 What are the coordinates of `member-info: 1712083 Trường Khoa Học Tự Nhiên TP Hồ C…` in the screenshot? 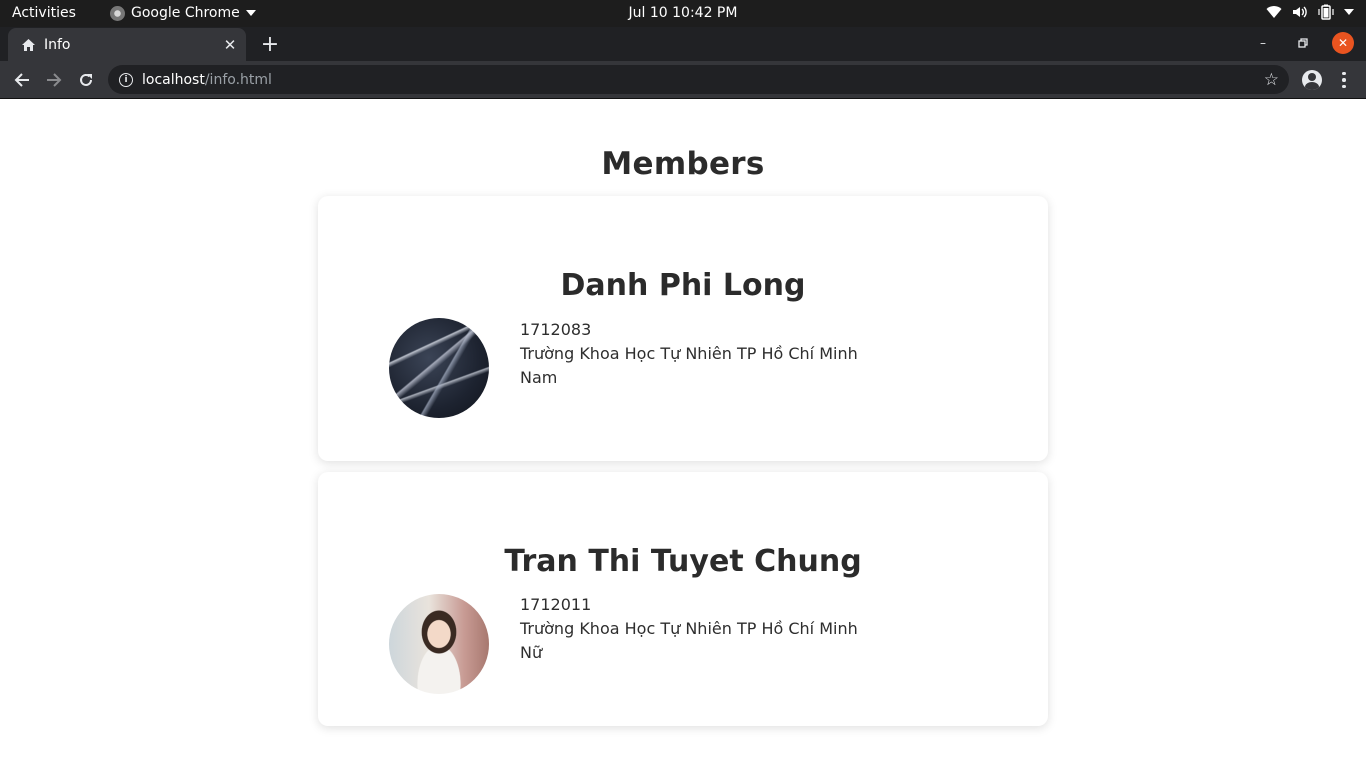 It's located at (689, 354).